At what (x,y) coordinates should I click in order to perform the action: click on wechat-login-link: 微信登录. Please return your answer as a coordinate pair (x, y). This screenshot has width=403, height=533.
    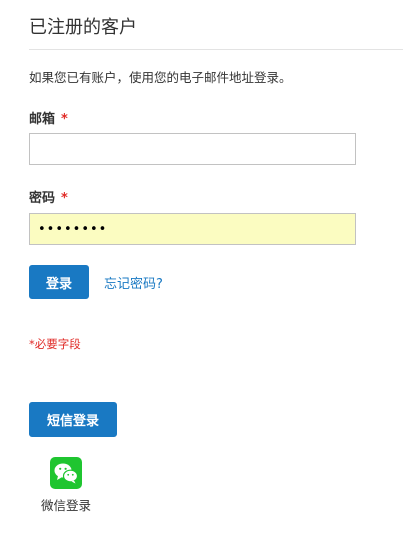
    Looking at the image, I should click on (70, 487).